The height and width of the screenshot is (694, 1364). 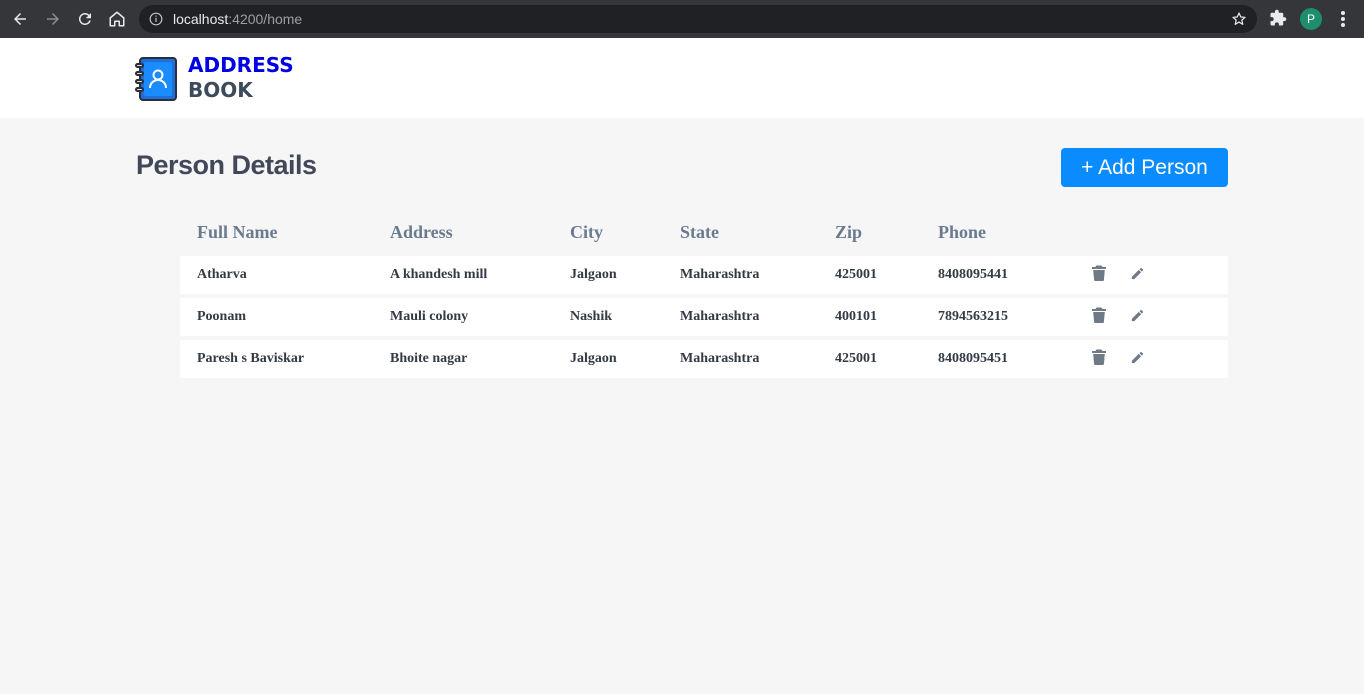 What do you see at coordinates (222, 274) in the screenshot?
I see `cell-full-name: Atharva` at bounding box center [222, 274].